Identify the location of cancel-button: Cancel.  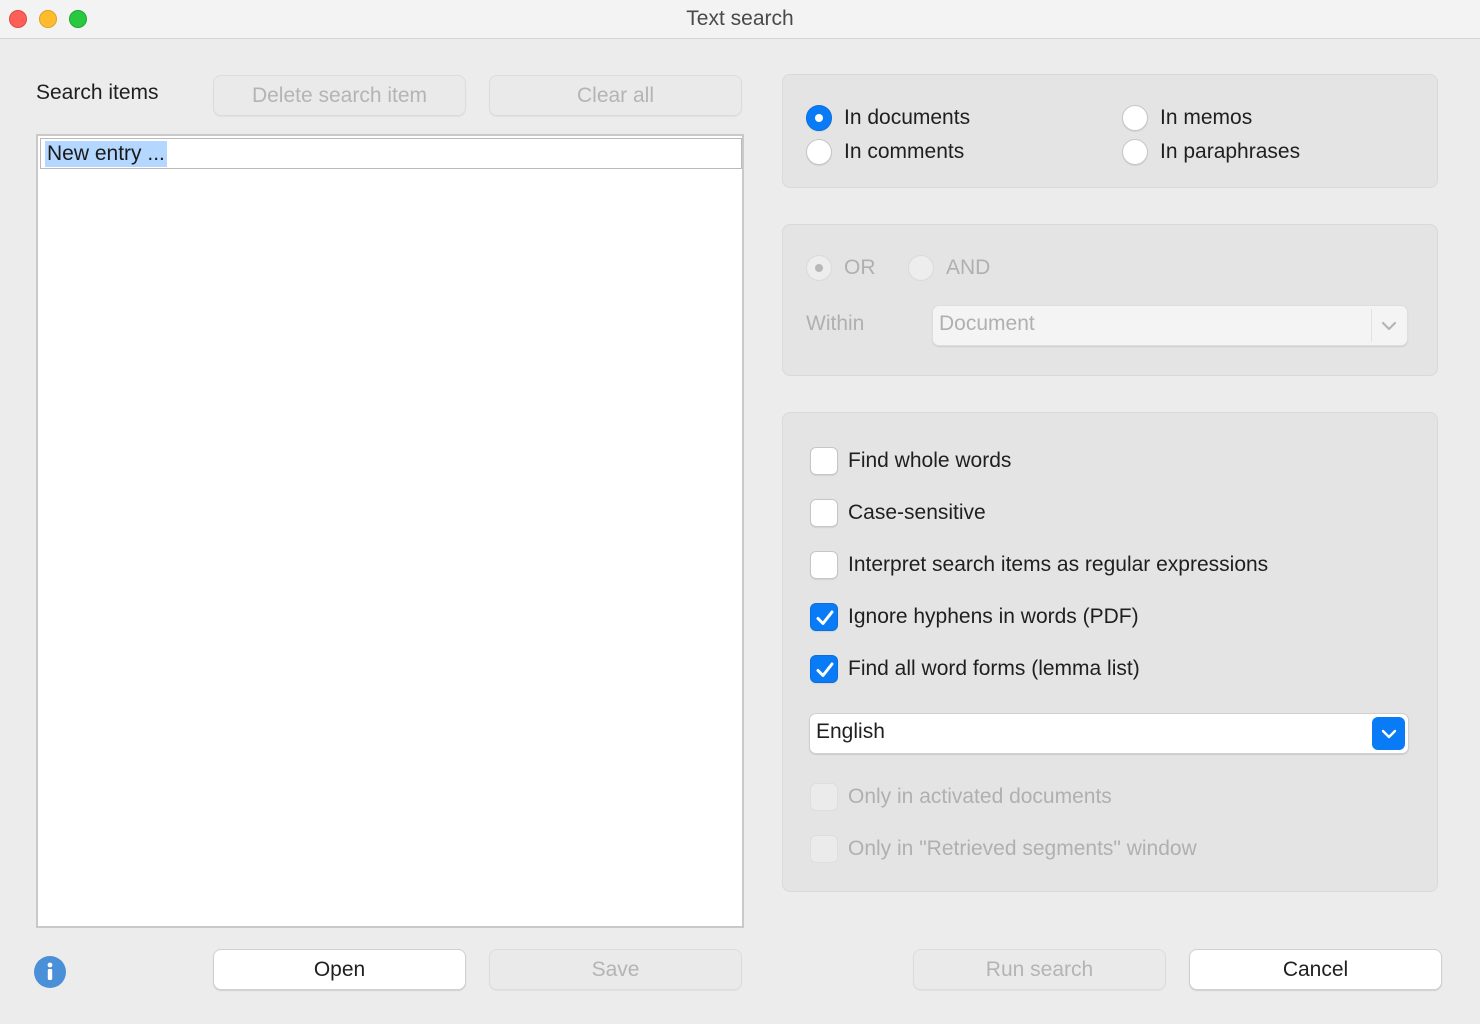
(1315, 969).